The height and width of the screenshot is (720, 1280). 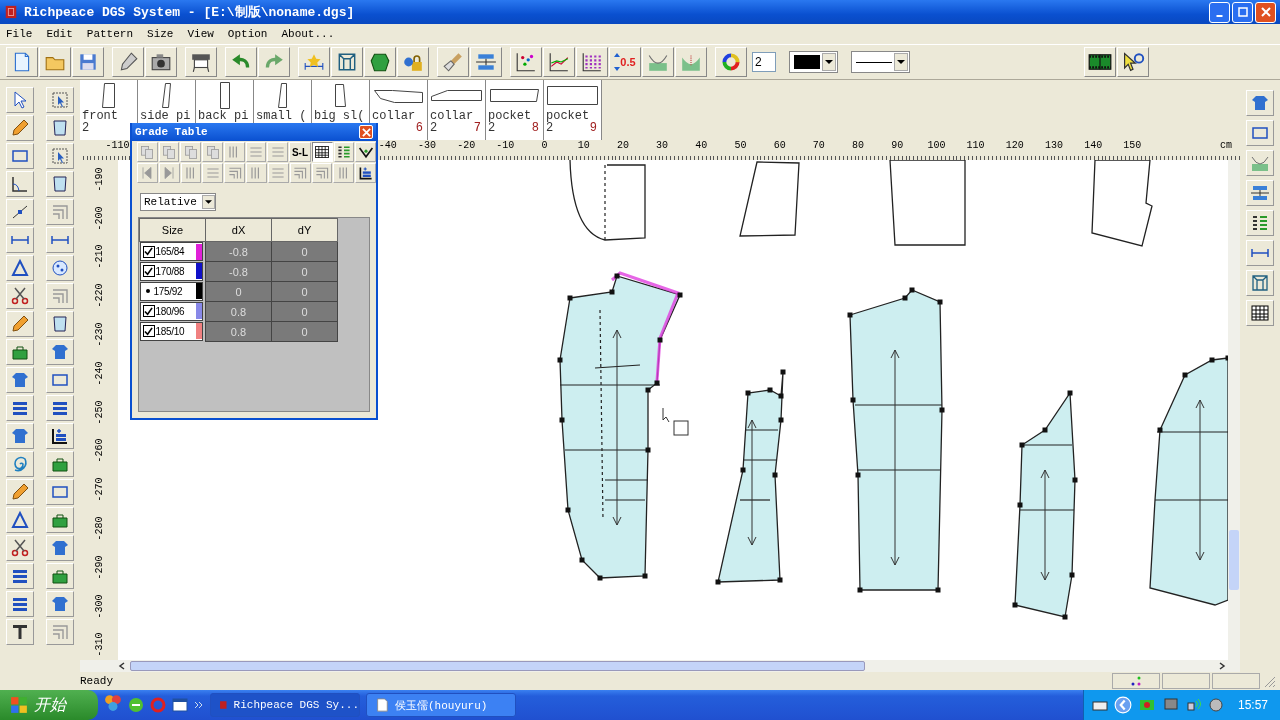 What do you see at coordinates (99, 412) in the screenshot?
I see `ruler-label: -250` at bounding box center [99, 412].